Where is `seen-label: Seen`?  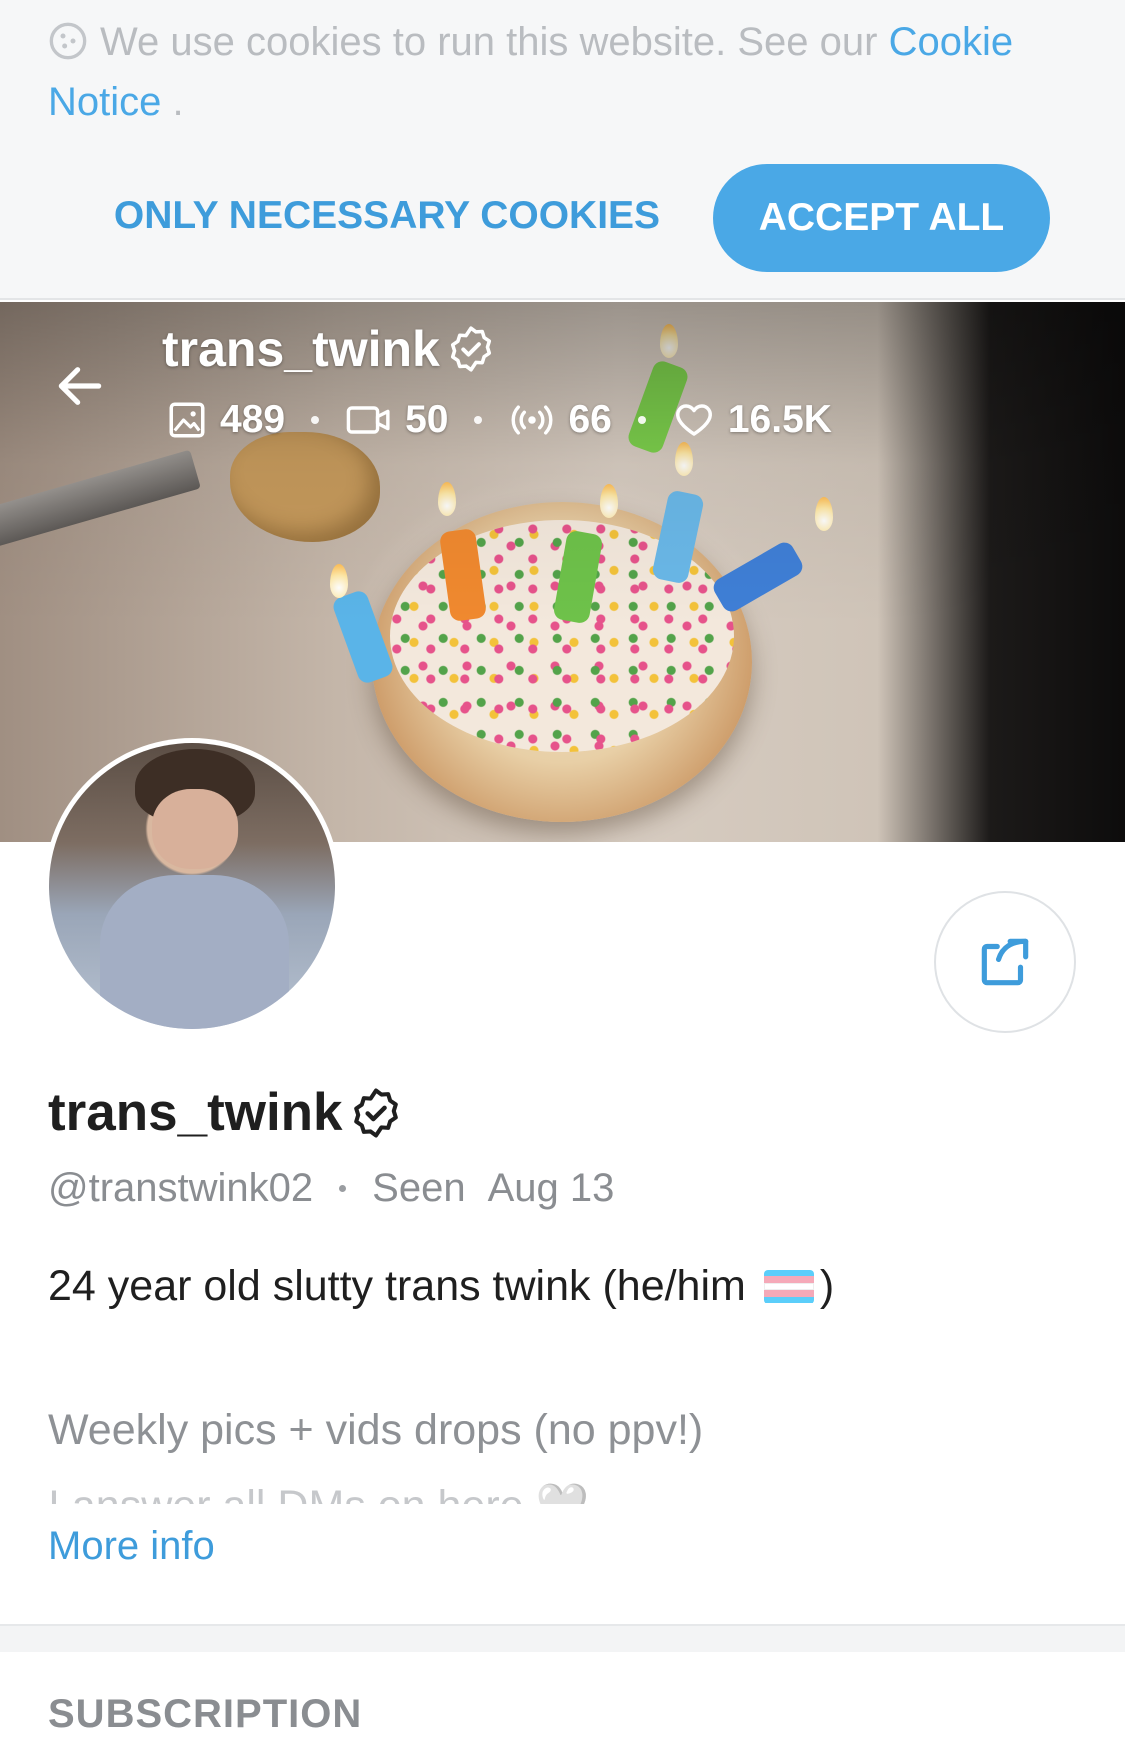
seen-label: Seen is located at coordinates (419, 1188).